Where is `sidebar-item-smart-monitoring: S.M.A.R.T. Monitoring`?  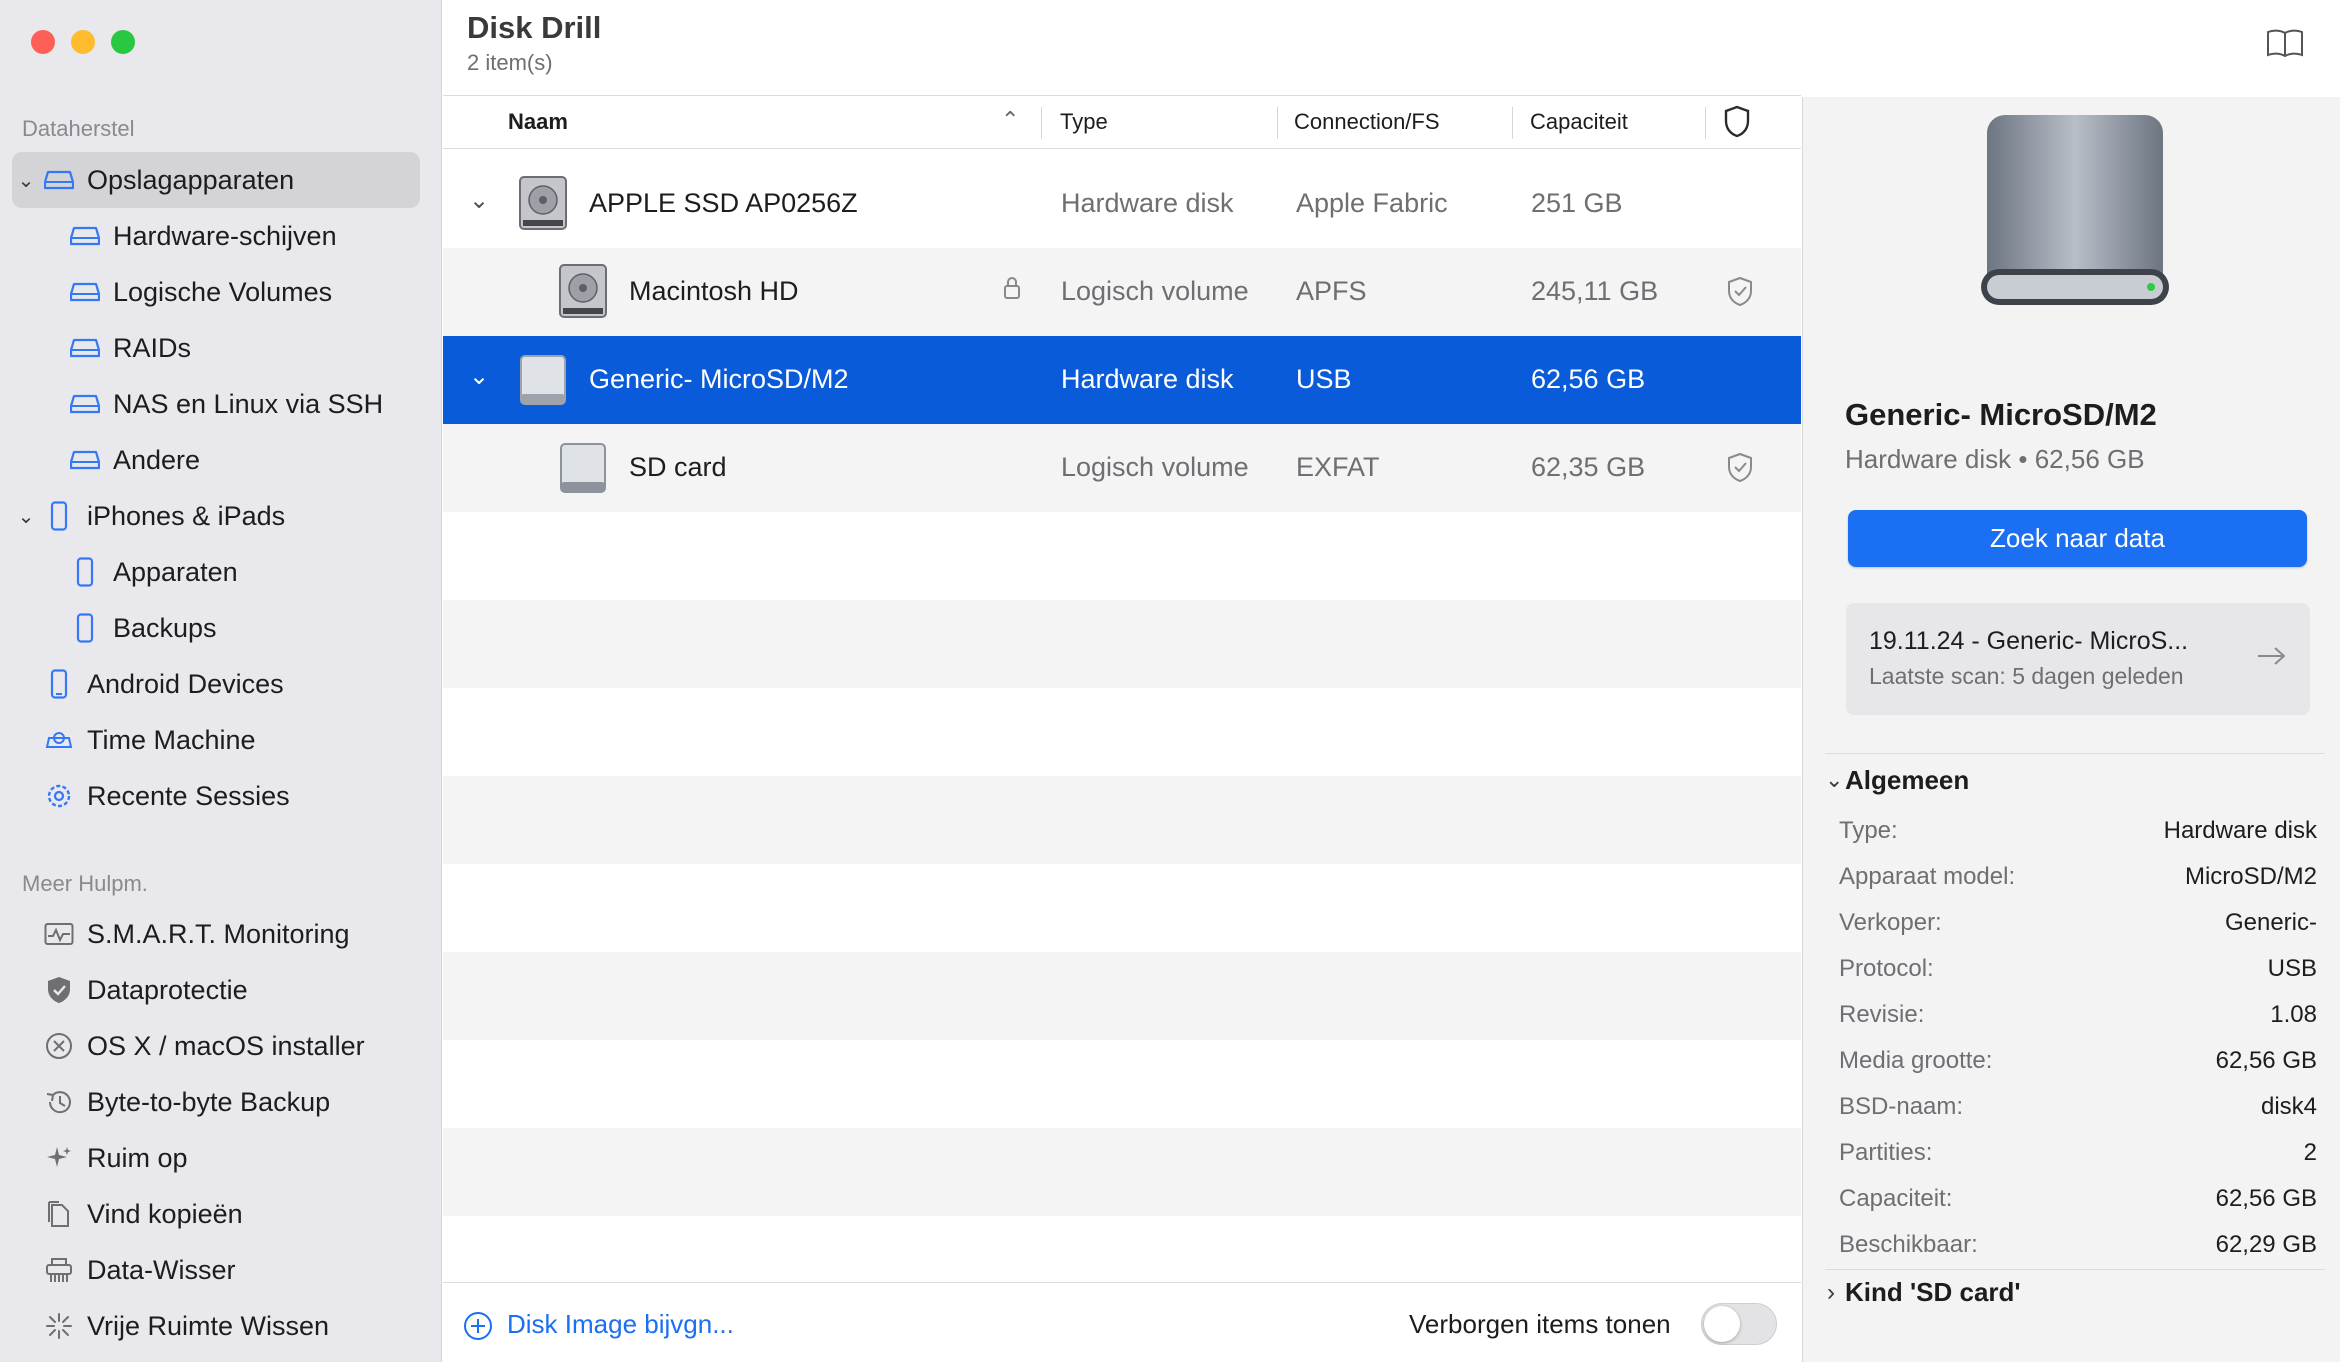 sidebar-item-smart-monitoring: S.M.A.R.T. Monitoring is located at coordinates (216, 934).